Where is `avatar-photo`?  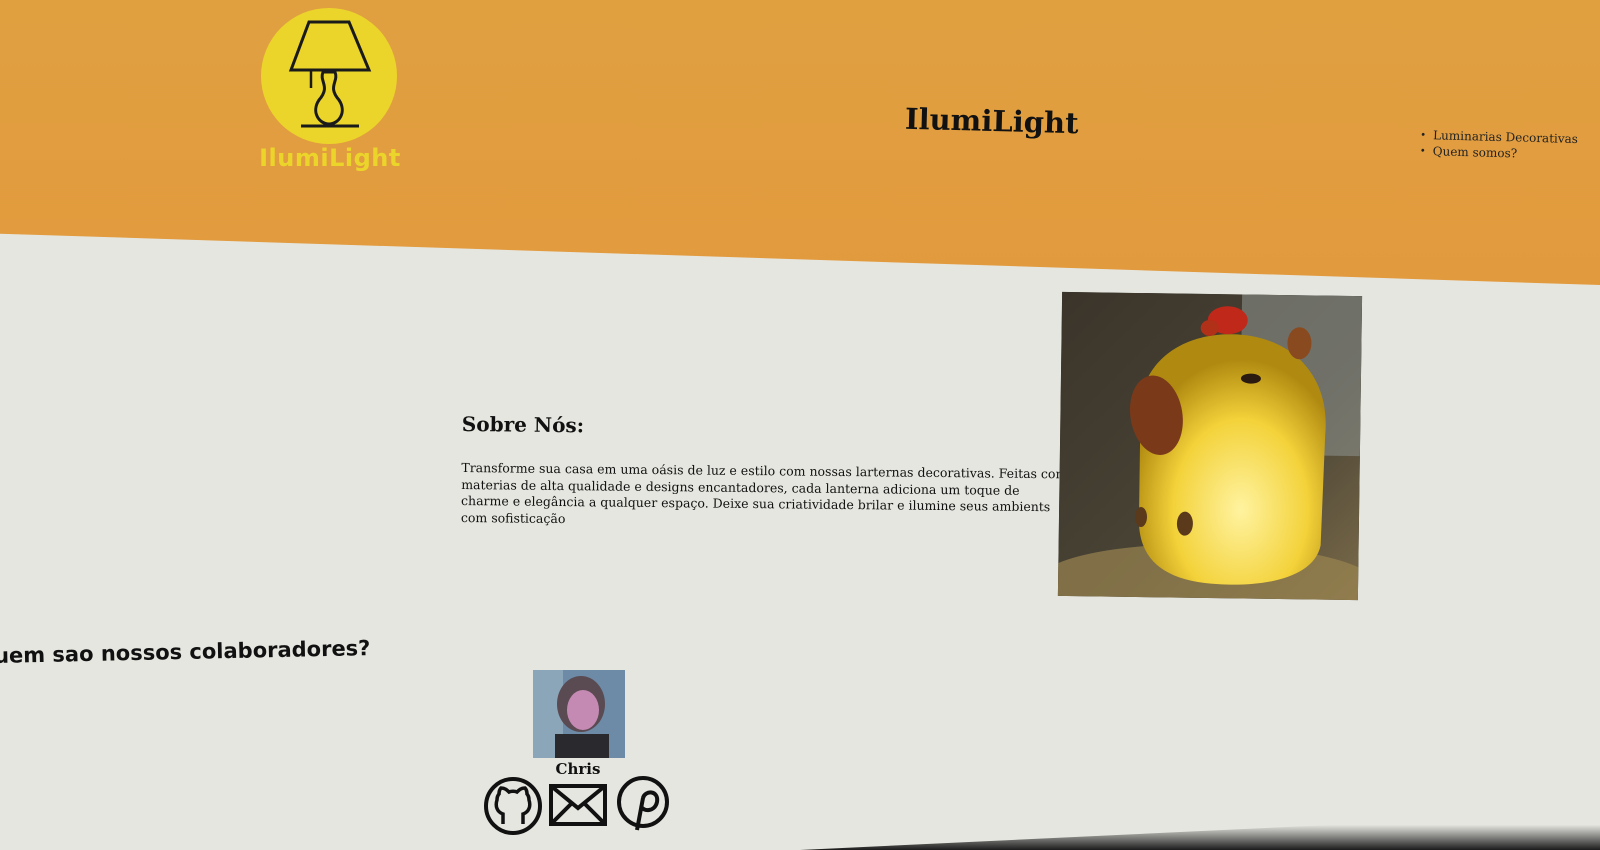
avatar-photo is located at coordinates (579, 714).